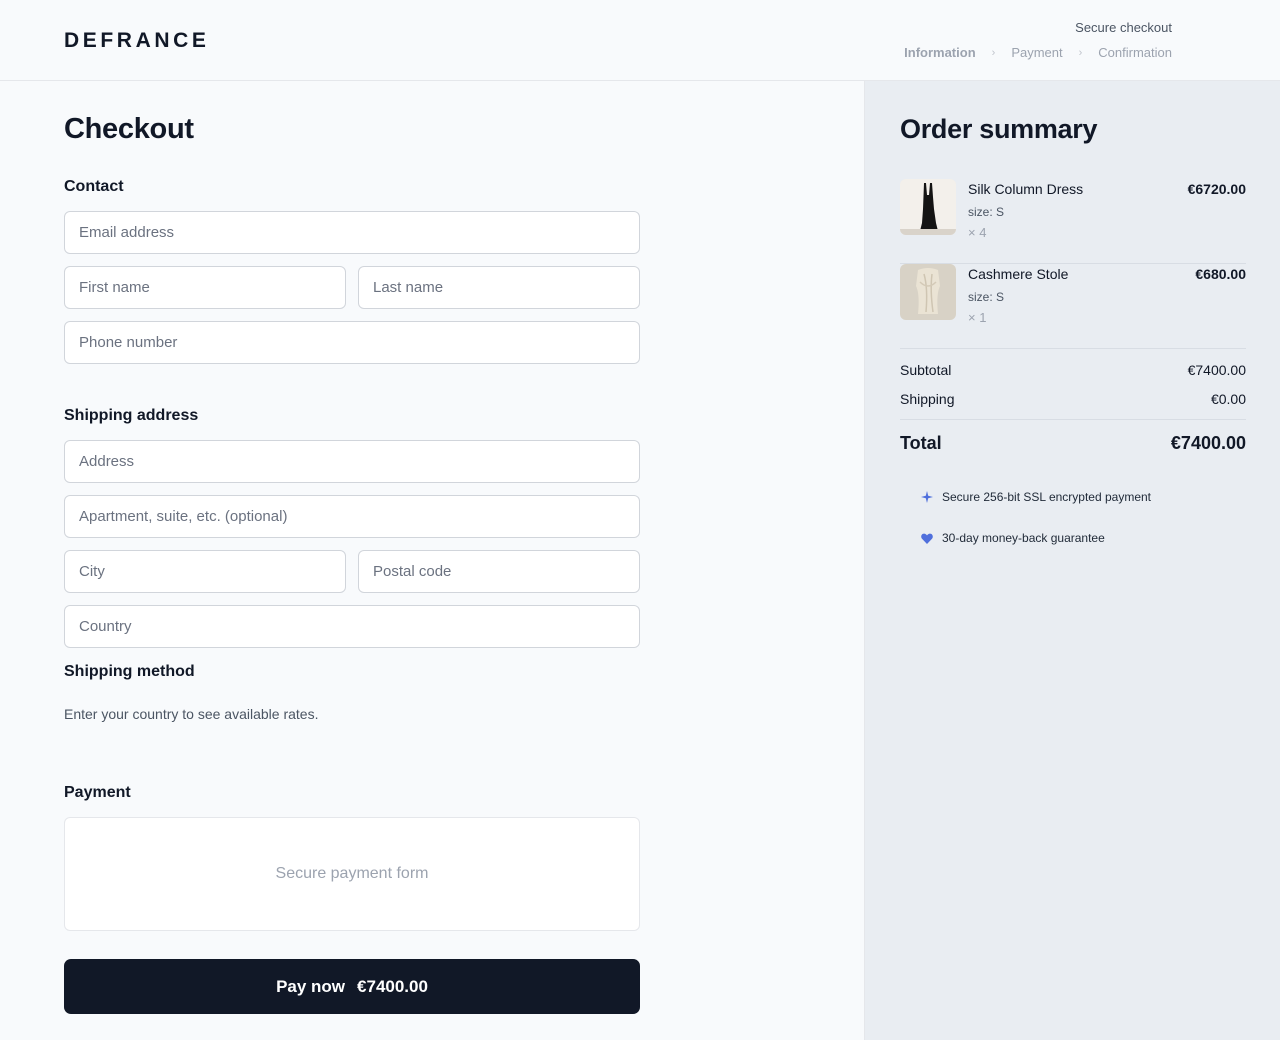  What do you see at coordinates (926, 370) in the screenshot?
I see `subtotal-label: Subtotal` at bounding box center [926, 370].